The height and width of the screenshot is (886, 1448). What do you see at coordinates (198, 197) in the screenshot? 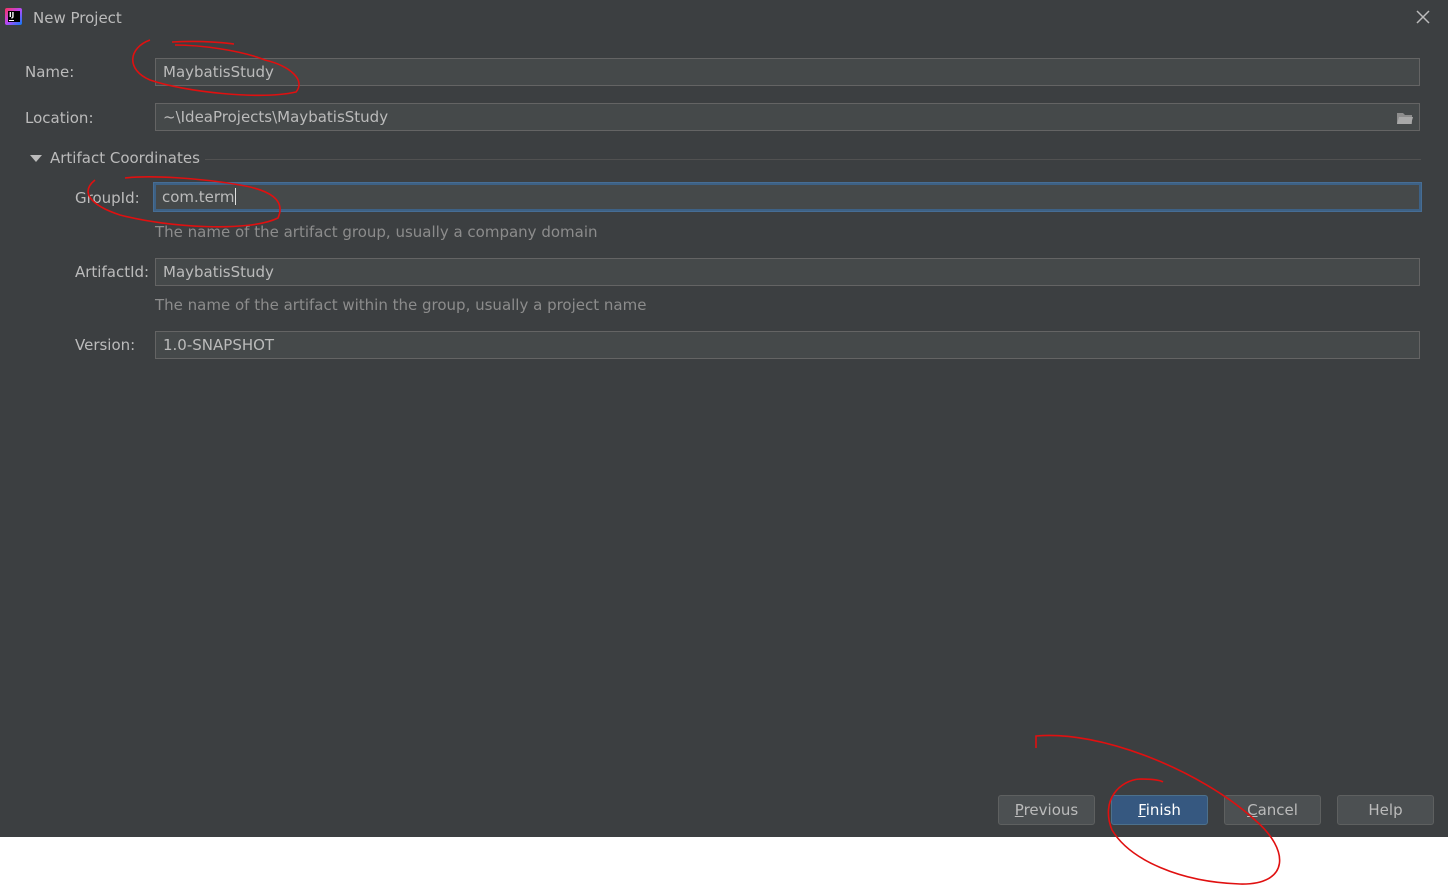
I see `groupid-value: com.term` at bounding box center [198, 197].